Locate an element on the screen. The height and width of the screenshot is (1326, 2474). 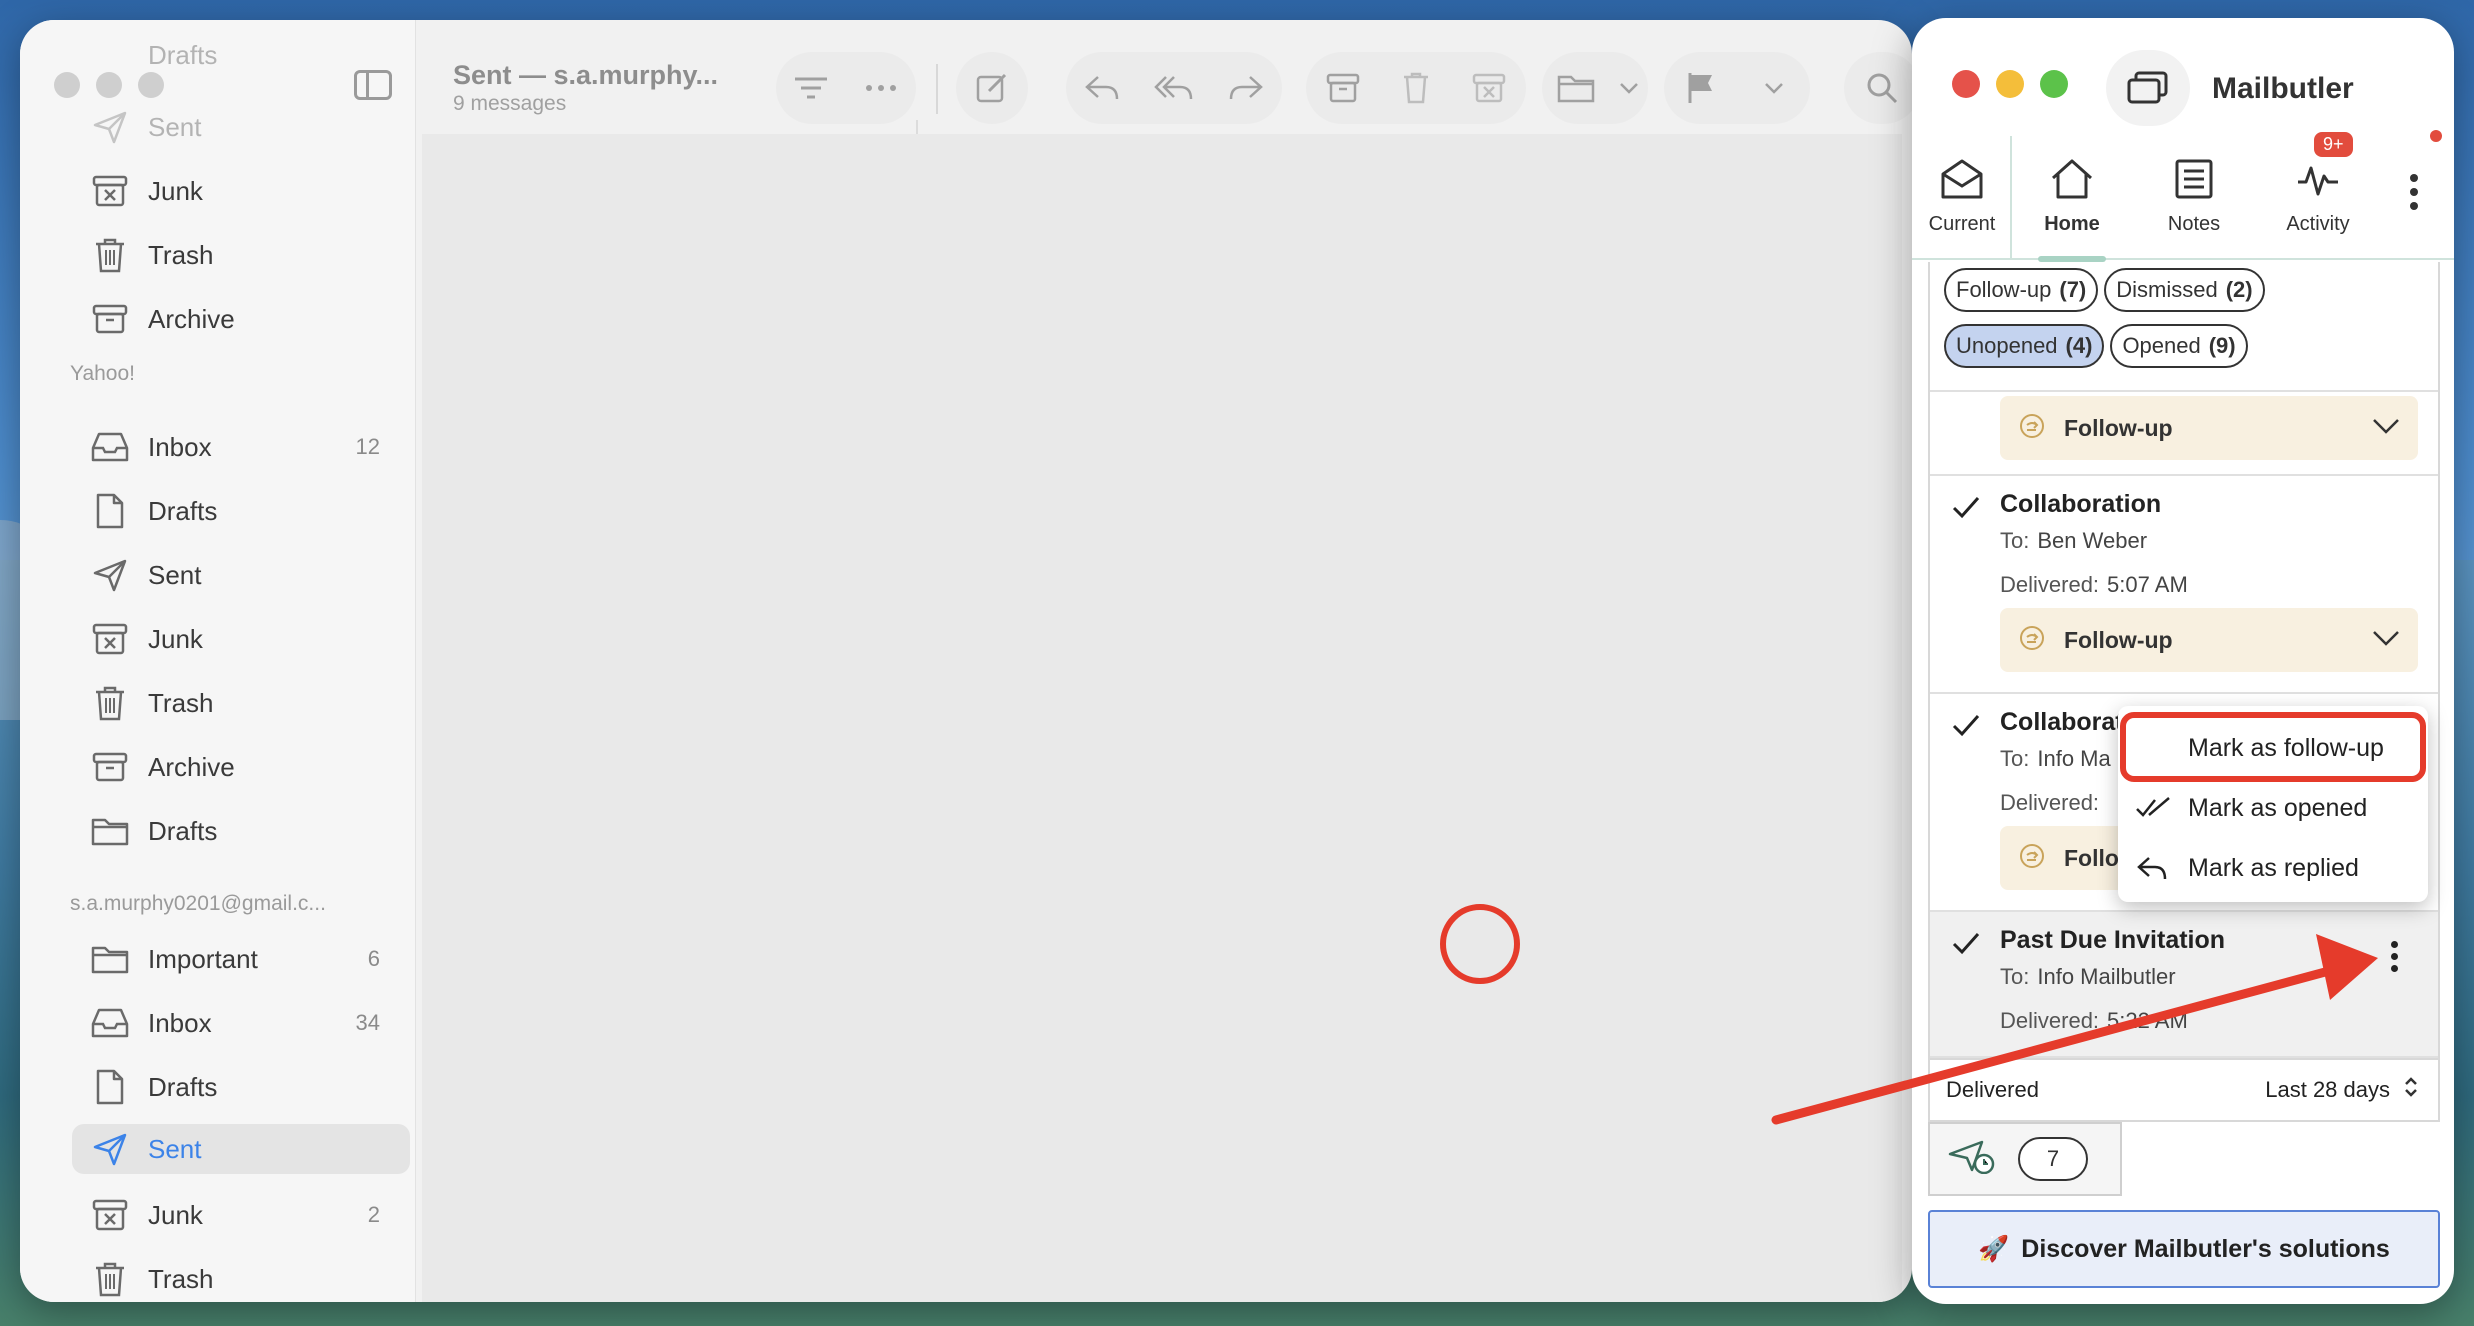
home-icon is located at coordinates (2072, 181).